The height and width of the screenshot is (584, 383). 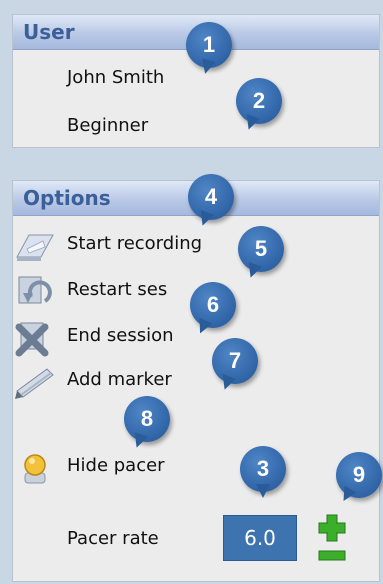 I want to click on callout-badge-2: 2, so click(x=259, y=105).